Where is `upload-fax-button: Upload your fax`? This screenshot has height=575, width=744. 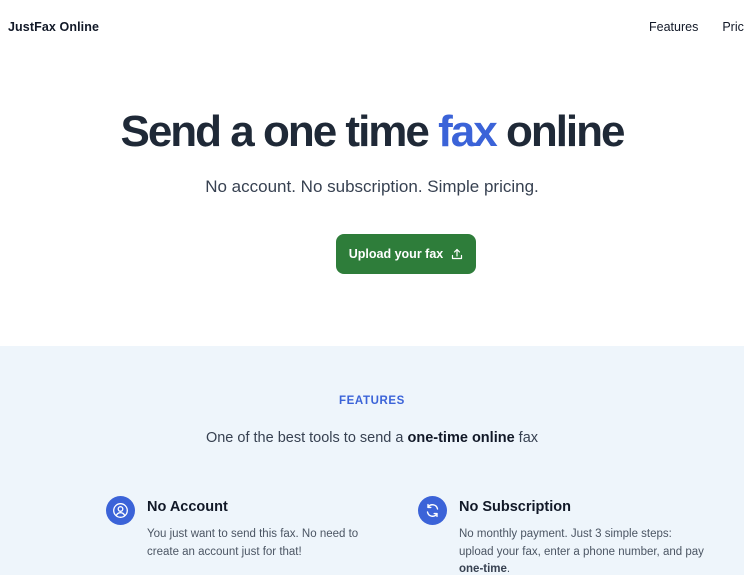
upload-fax-button: Upload your fax is located at coordinates (406, 254).